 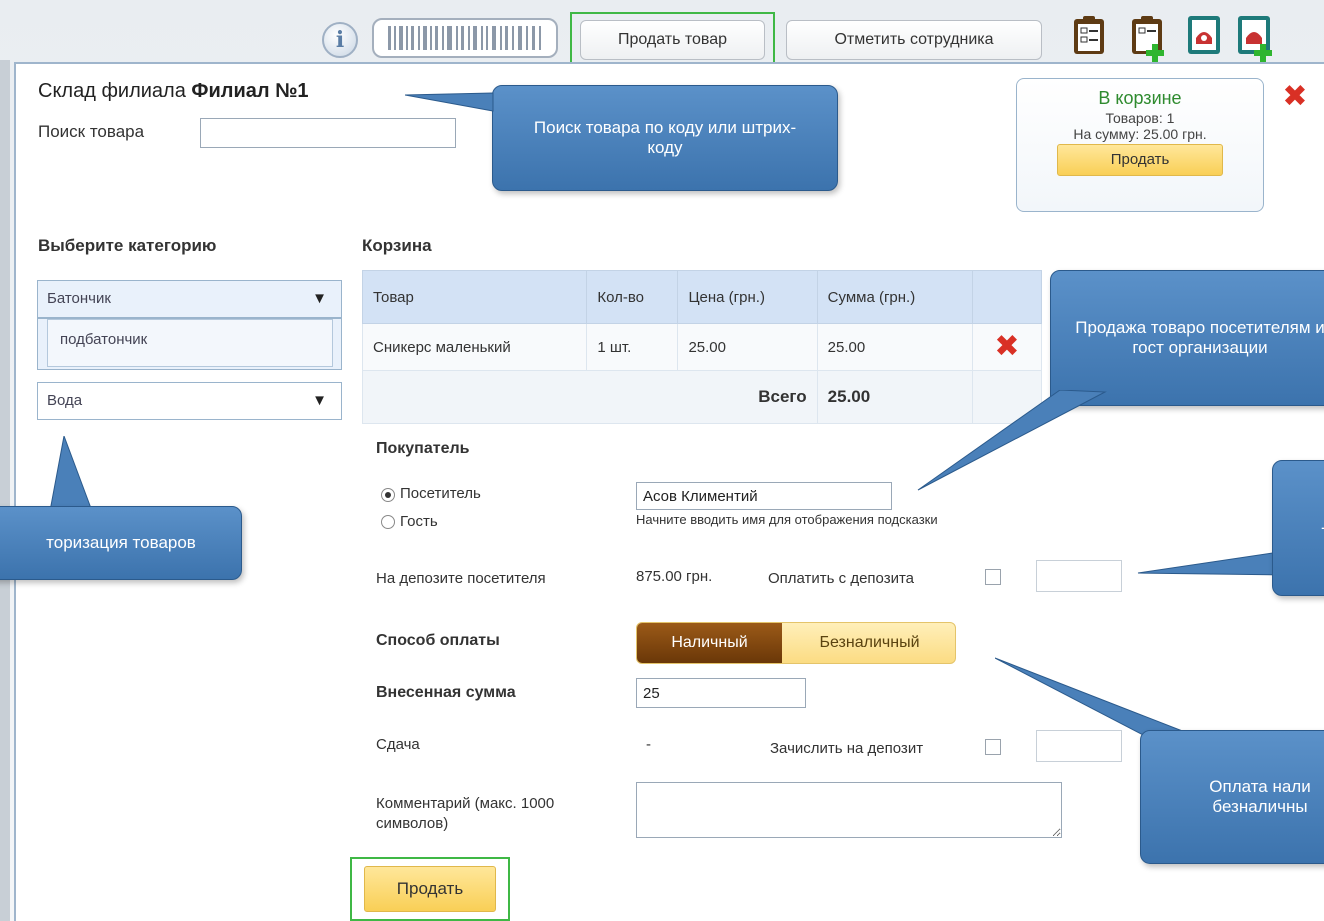 What do you see at coordinates (398, 744) in the screenshot?
I see `change-label: Сдача` at bounding box center [398, 744].